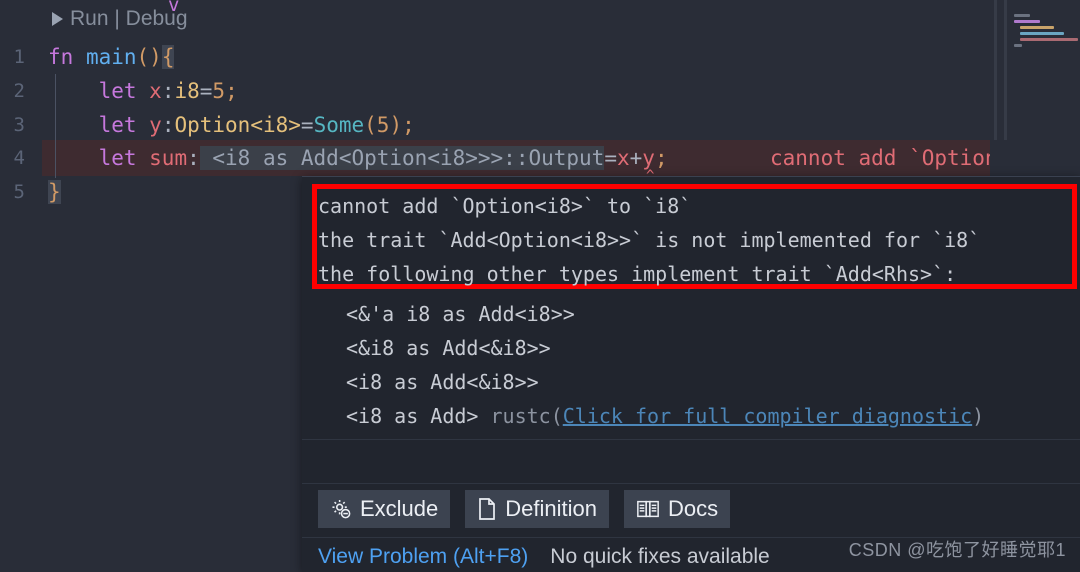  I want to click on line-number-4: 4, so click(19, 158).